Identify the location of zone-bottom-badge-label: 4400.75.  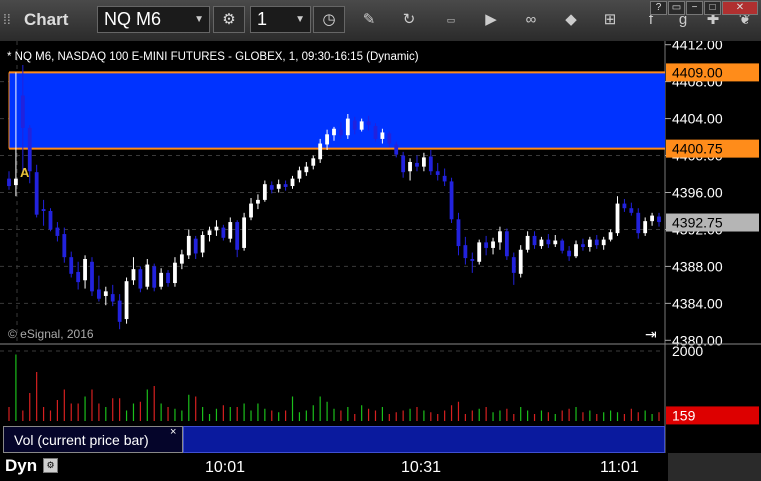
(697, 149).